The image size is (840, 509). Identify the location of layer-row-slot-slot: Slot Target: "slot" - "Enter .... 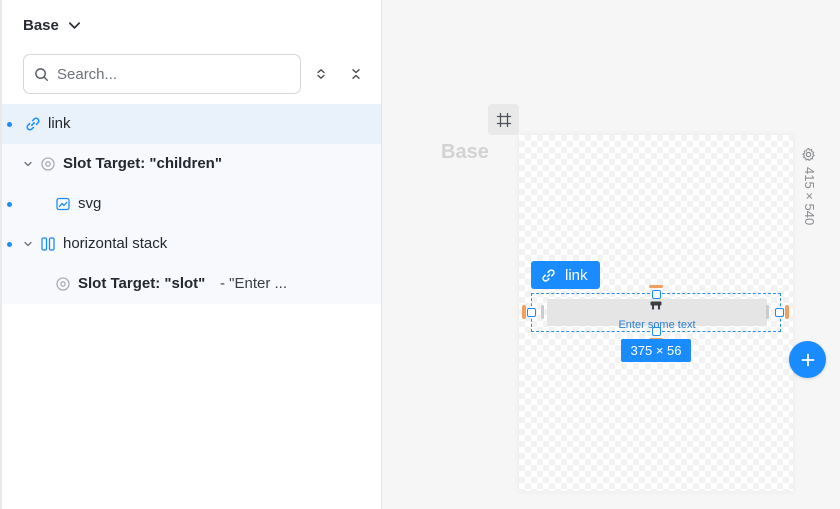
(191, 284).